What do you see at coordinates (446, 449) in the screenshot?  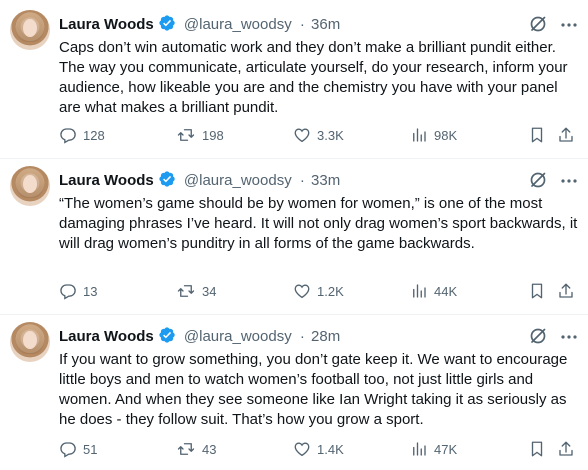 I see `views-count: 47K` at bounding box center [446, 449].